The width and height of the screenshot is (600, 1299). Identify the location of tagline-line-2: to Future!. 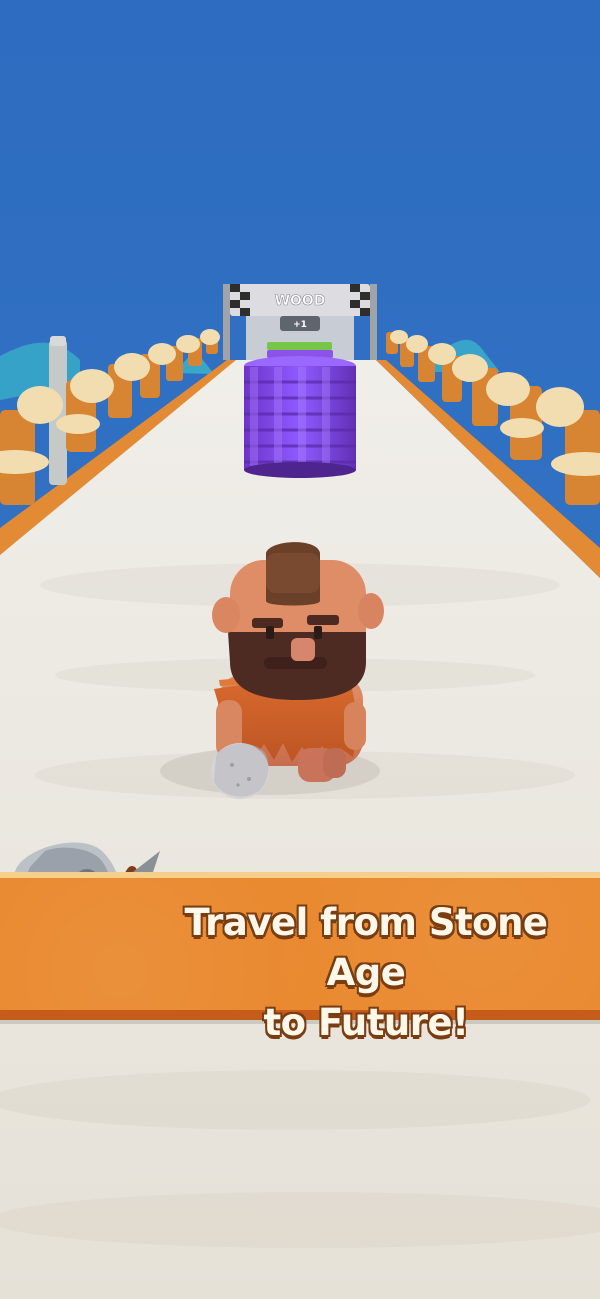
(366, 1022).